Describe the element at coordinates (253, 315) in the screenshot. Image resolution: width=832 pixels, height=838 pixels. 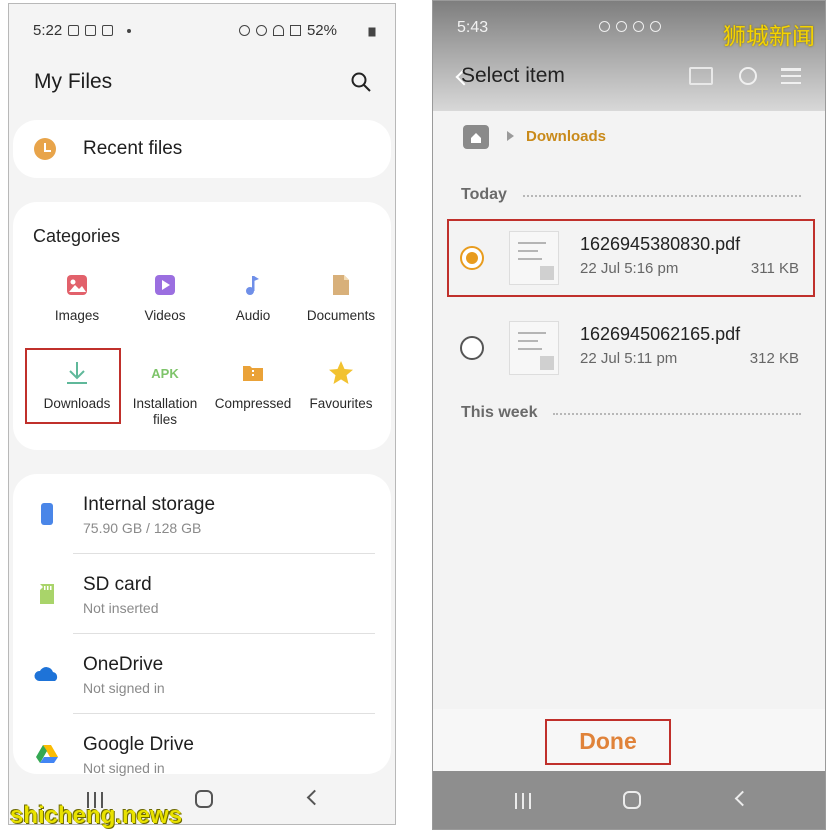
I see `category-label: Audio` at that location.